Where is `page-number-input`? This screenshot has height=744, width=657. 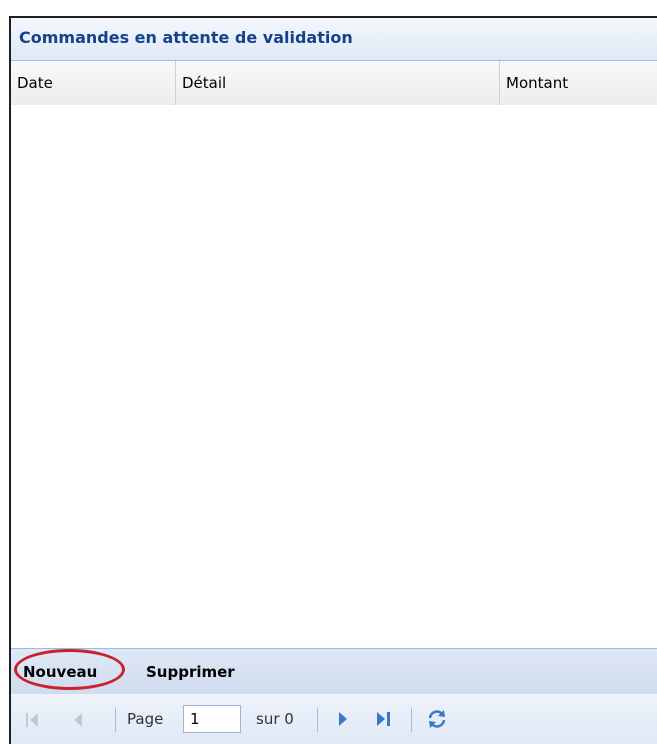 page-number-input is located at coordinates (212, 719).